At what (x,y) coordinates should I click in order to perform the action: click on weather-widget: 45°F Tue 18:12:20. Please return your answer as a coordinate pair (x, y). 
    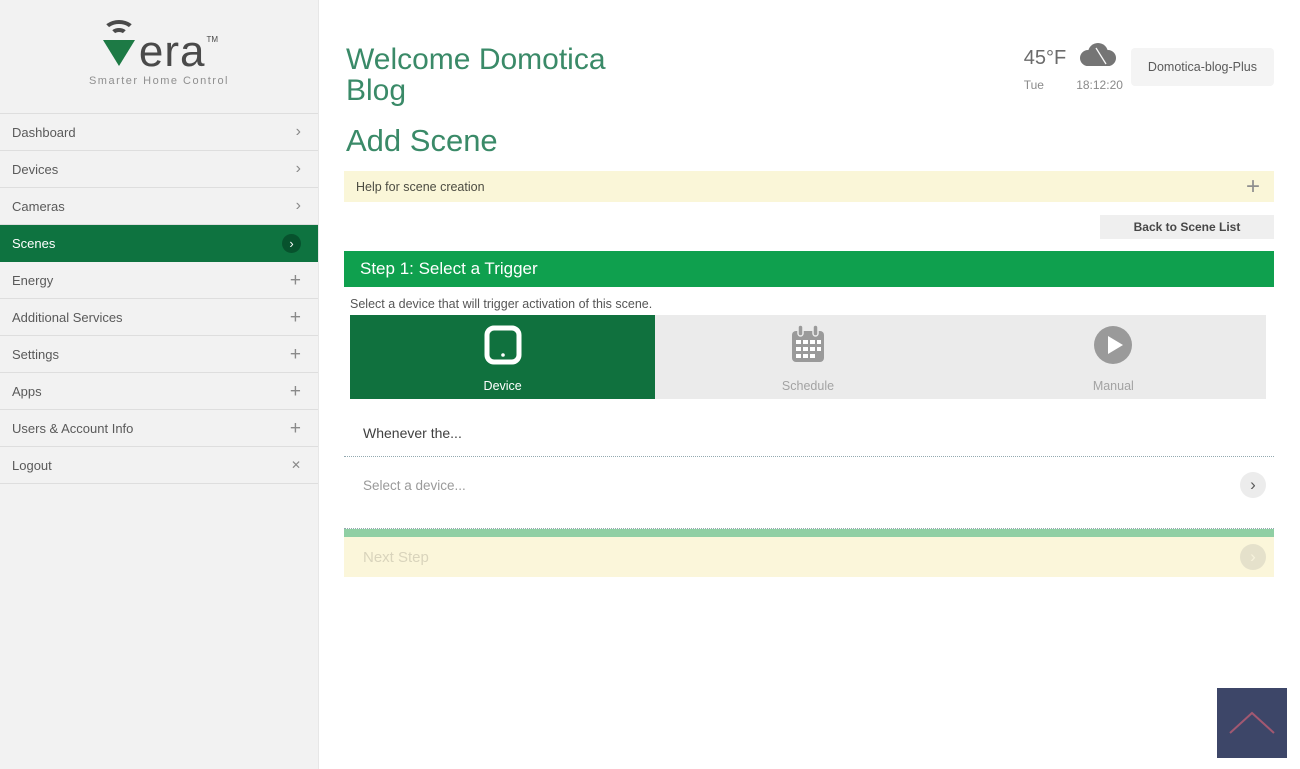
    Looking at the image, I should click on (1073, 67).